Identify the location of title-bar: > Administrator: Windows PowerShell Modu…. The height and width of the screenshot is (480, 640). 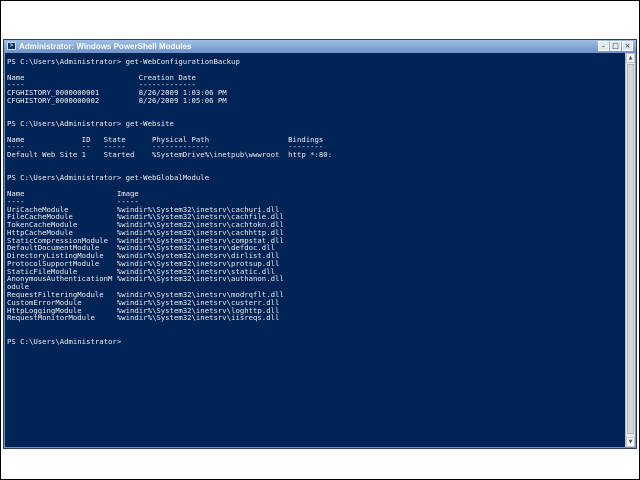
(320, 46).